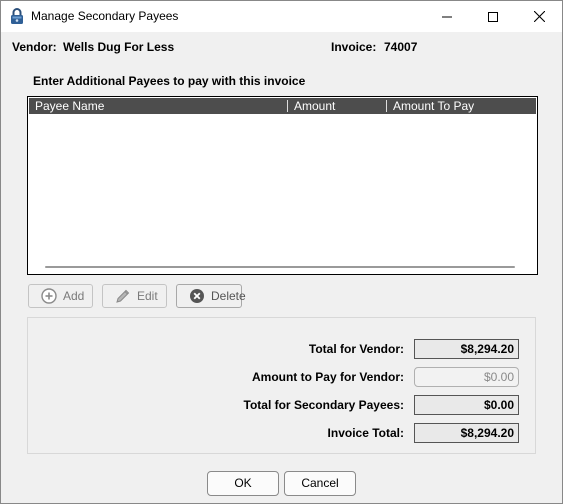 The image size is (563, 504). What do you see at coordinates (17, 16) in the screenshot?
I see `app-lock-icon` at bounding box center [17, 16].